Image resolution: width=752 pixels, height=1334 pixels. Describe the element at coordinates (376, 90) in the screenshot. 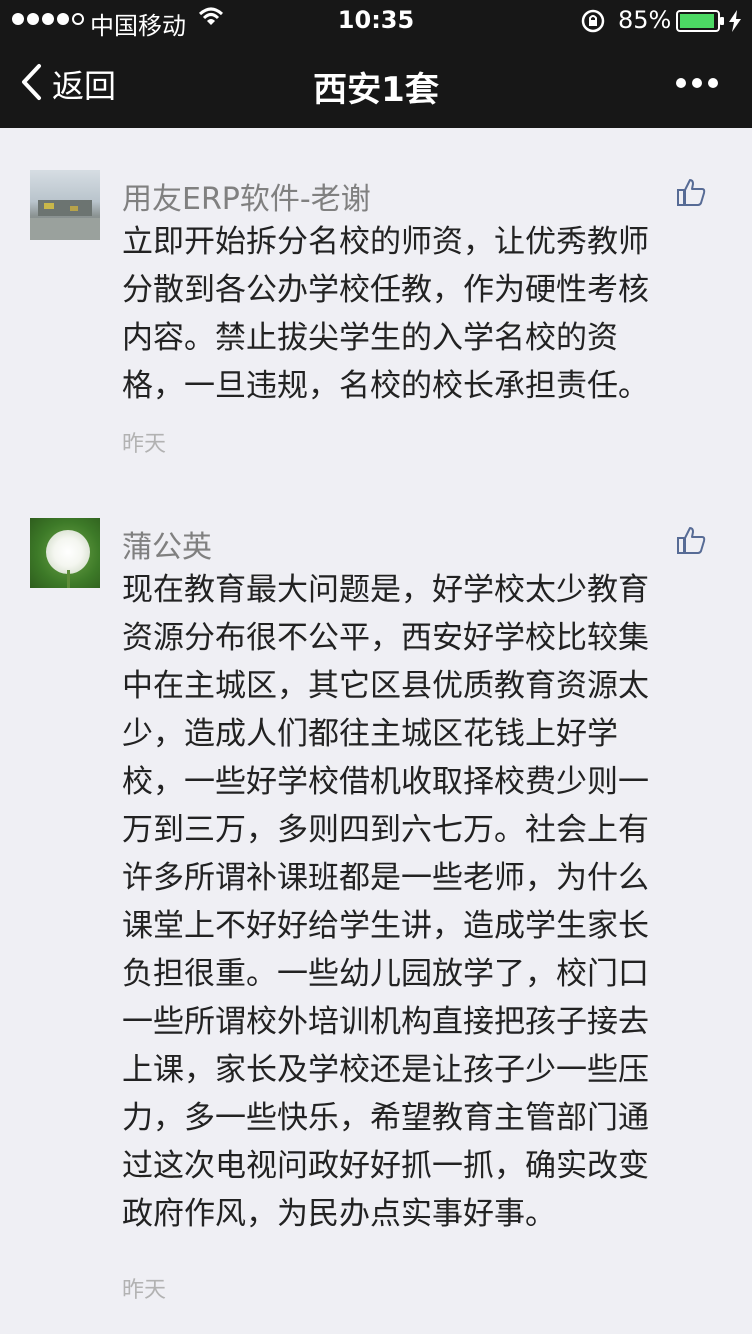

I see `page-title: 西安1套` at that location.